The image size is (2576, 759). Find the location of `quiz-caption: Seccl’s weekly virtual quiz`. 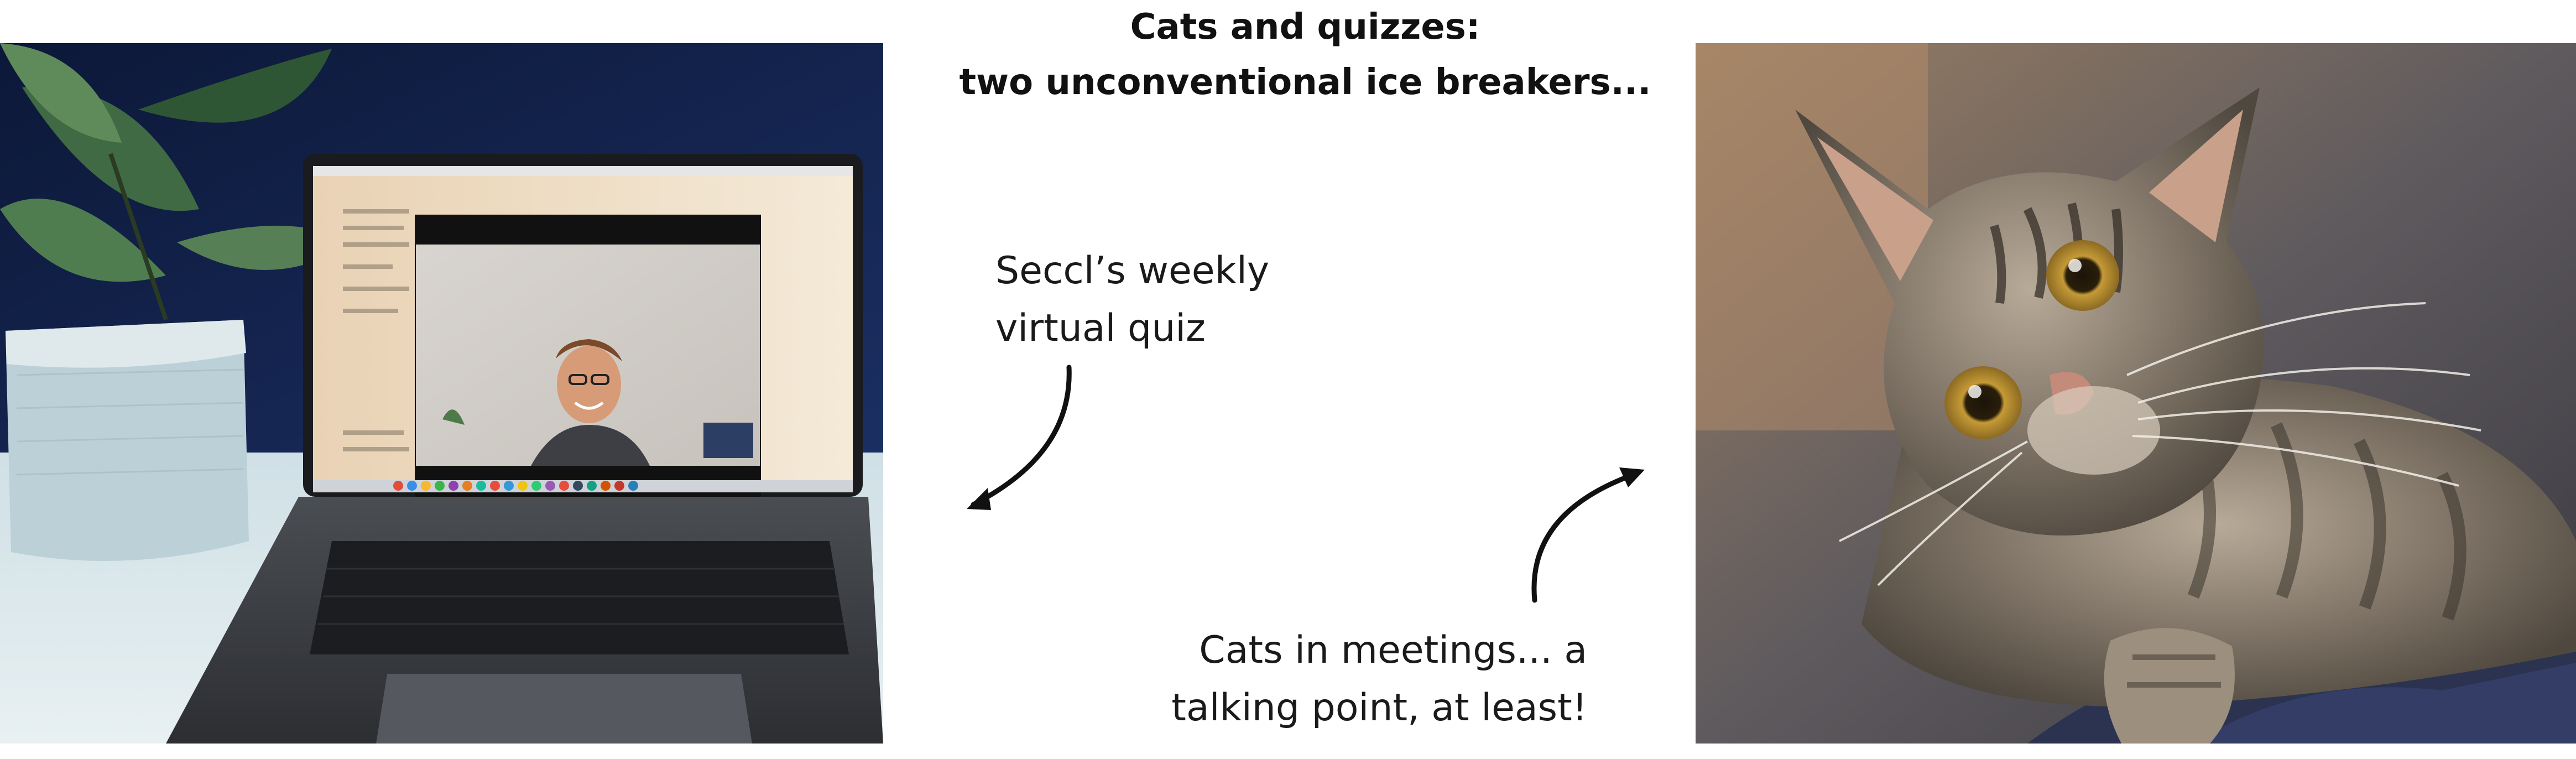

quiz-caption: Seccl’s weekly virtual quiz is located at coordinates (1132, 299).